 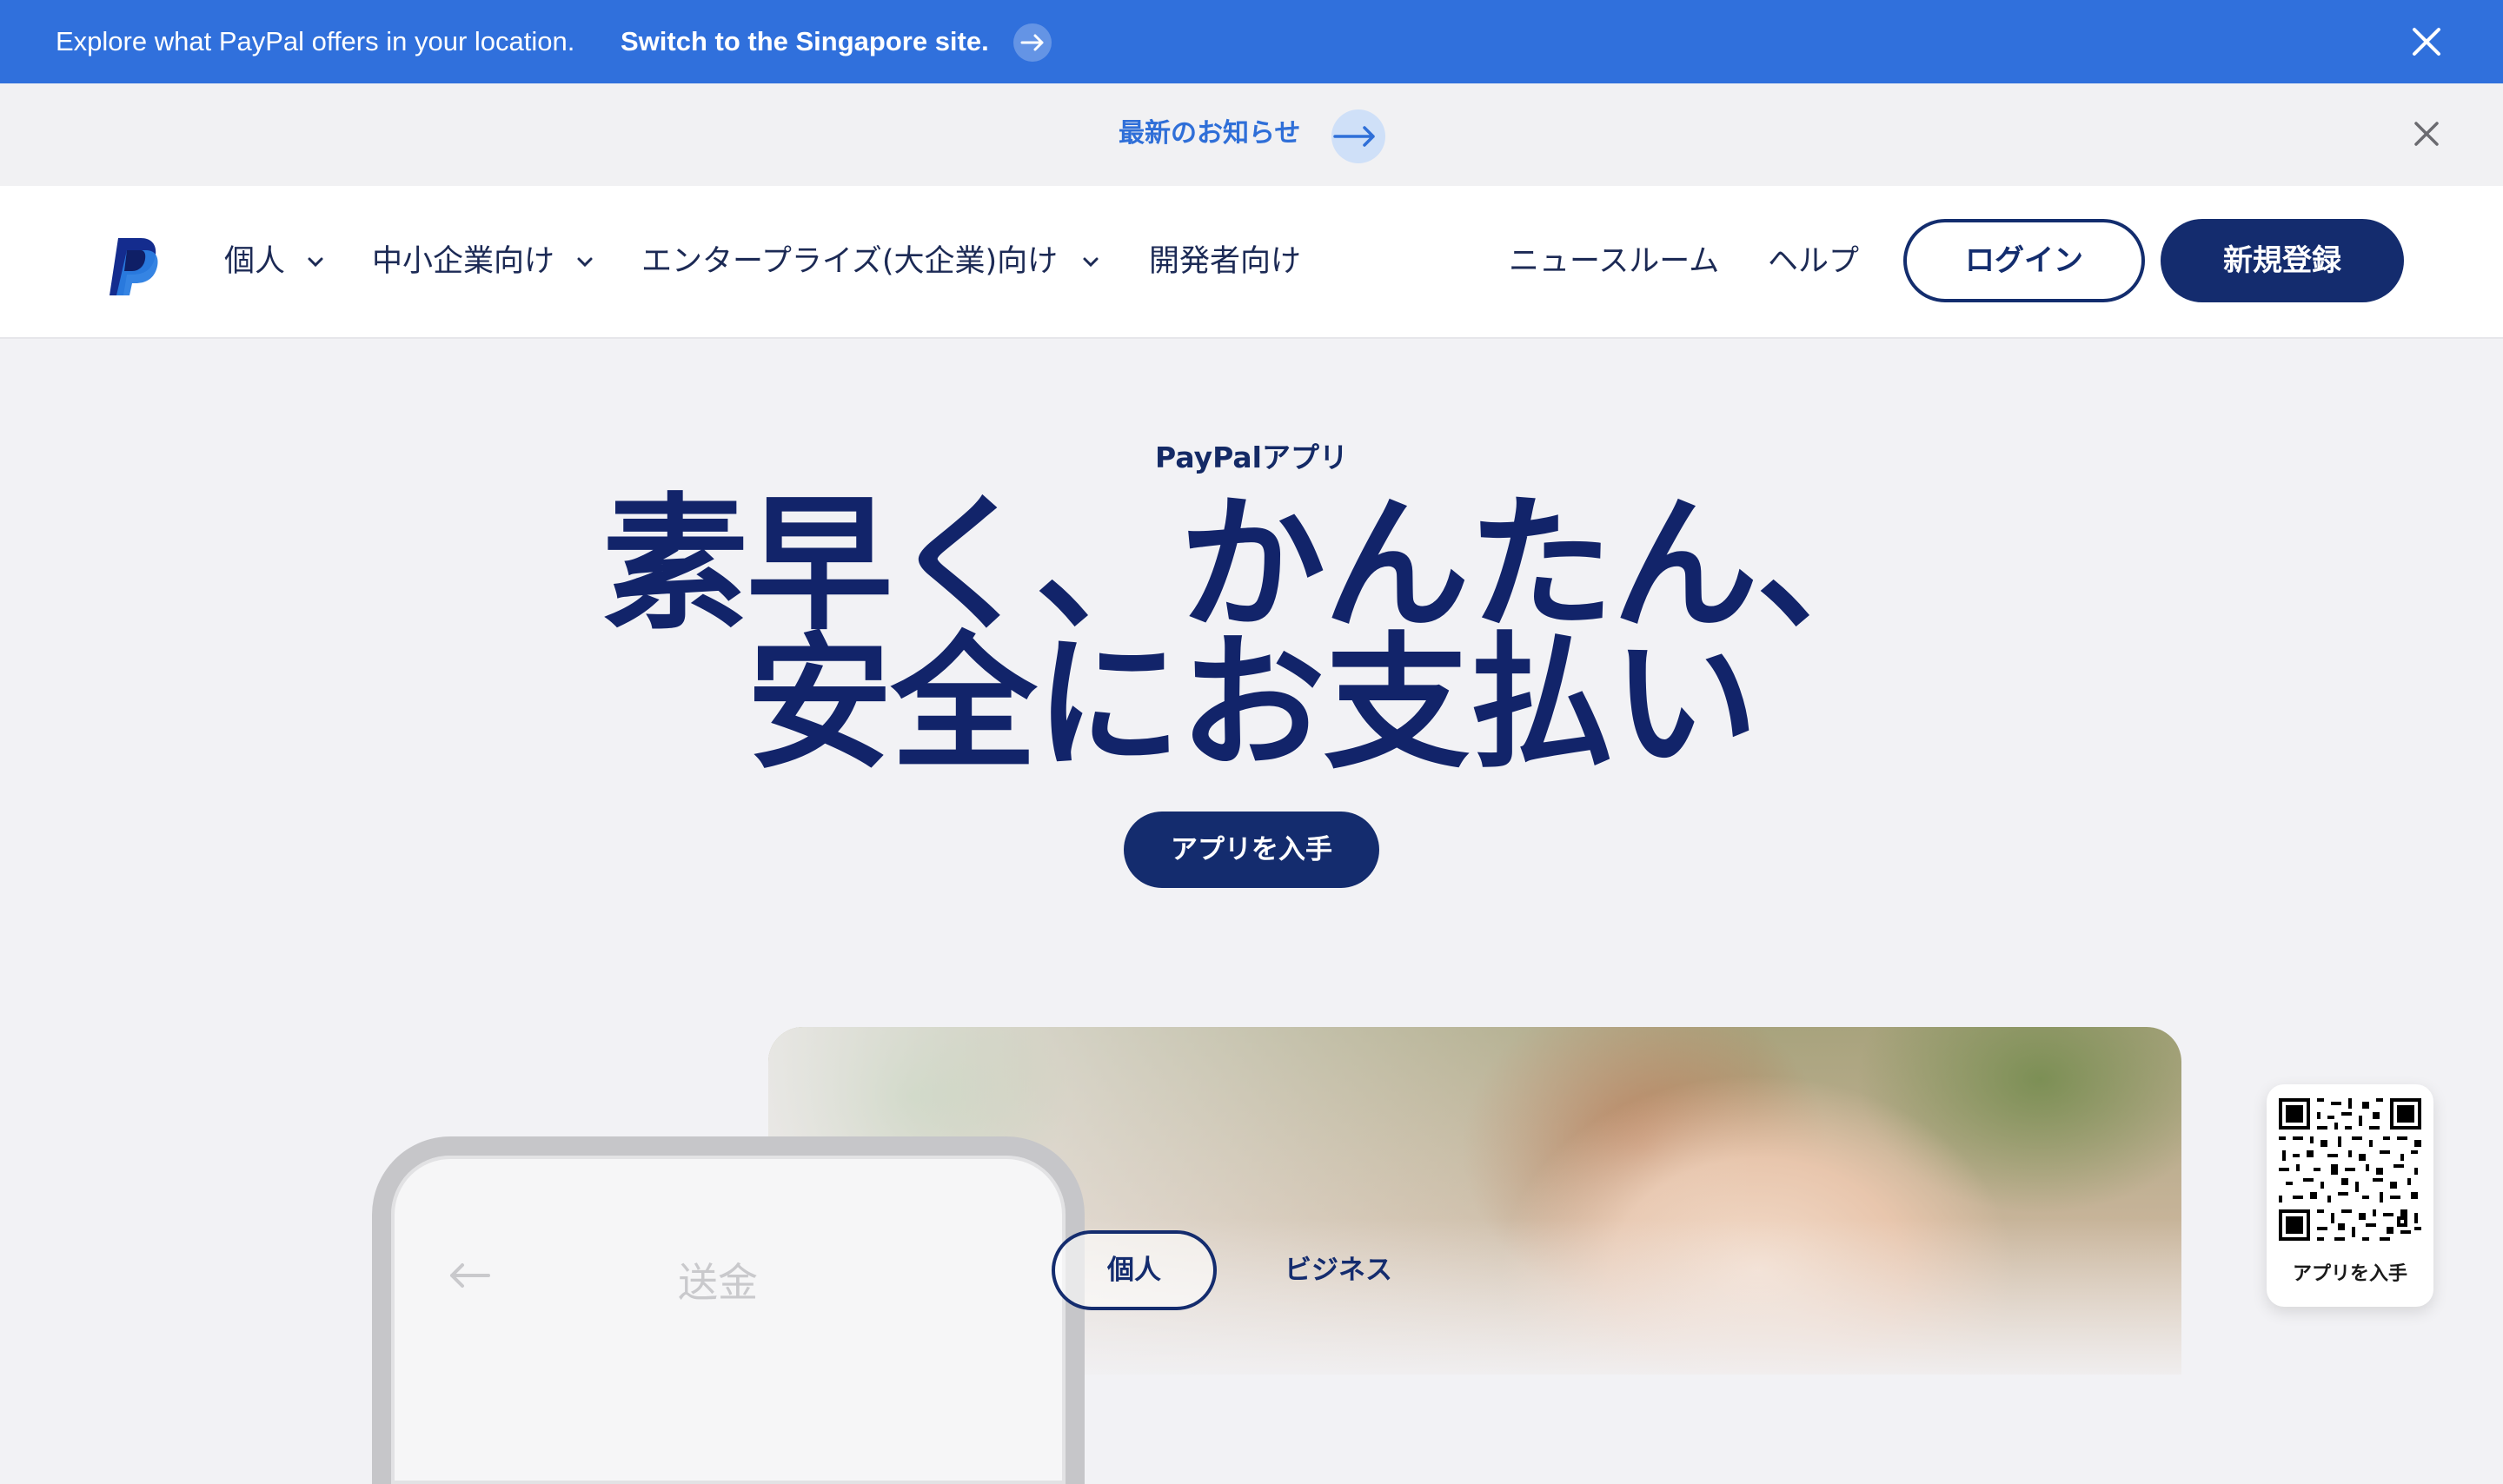 I want to click on segment-business-button: ビジネス, so click(x=1338, y=1270).